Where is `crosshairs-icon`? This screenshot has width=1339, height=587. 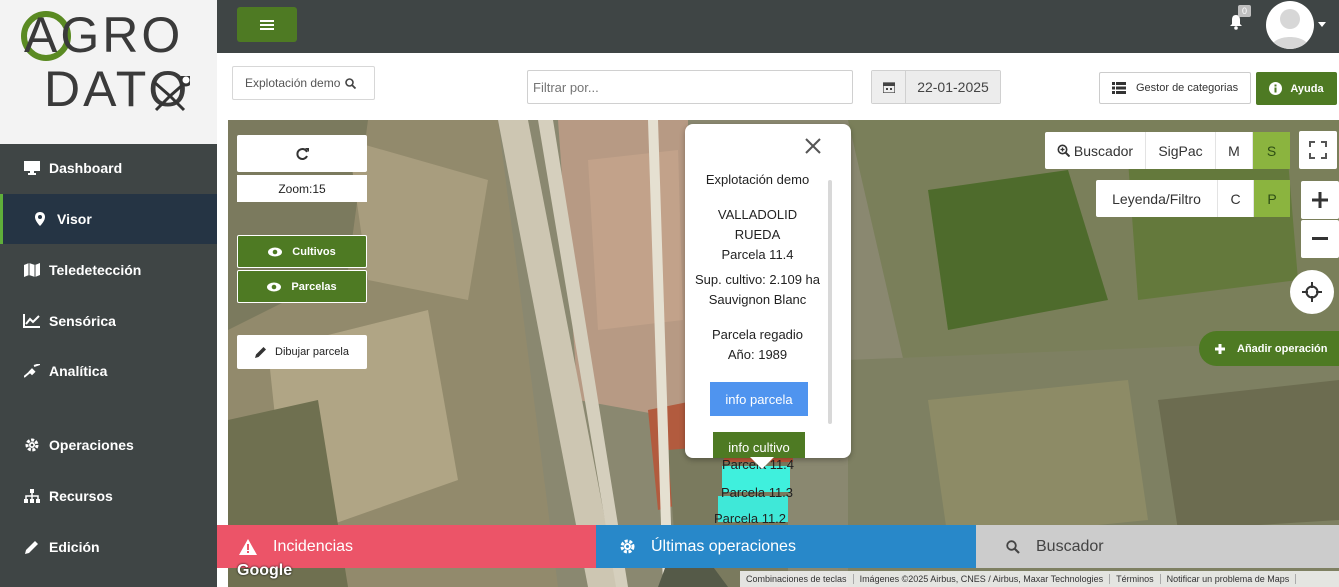 crosshairs-icon is located at coordinates (1312, 292).